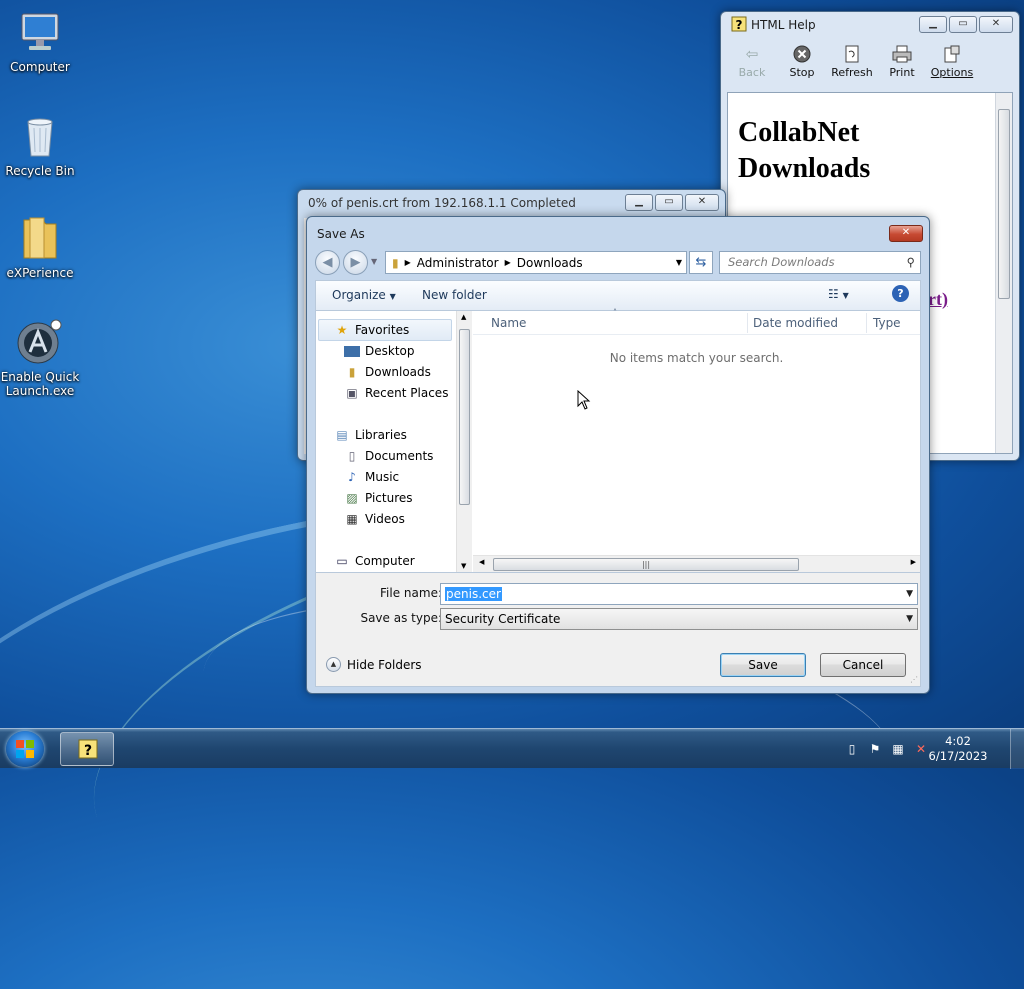 This screenshot has height=989, width=1024. What do you see at coordinates (512, 748) in the screenshot?
I see `taskbar: ? ▯ ⚑ ▦ ✕ 4:02 6/17/2023` at bounding box center [512, 748].